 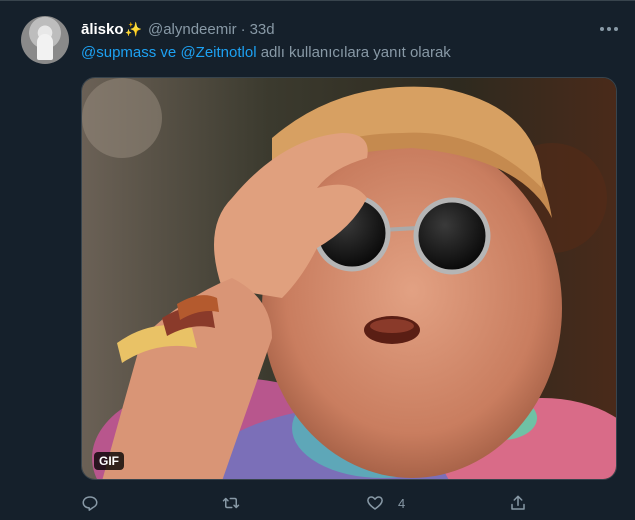 I want to click on avatar, so click(x=45, y=40).